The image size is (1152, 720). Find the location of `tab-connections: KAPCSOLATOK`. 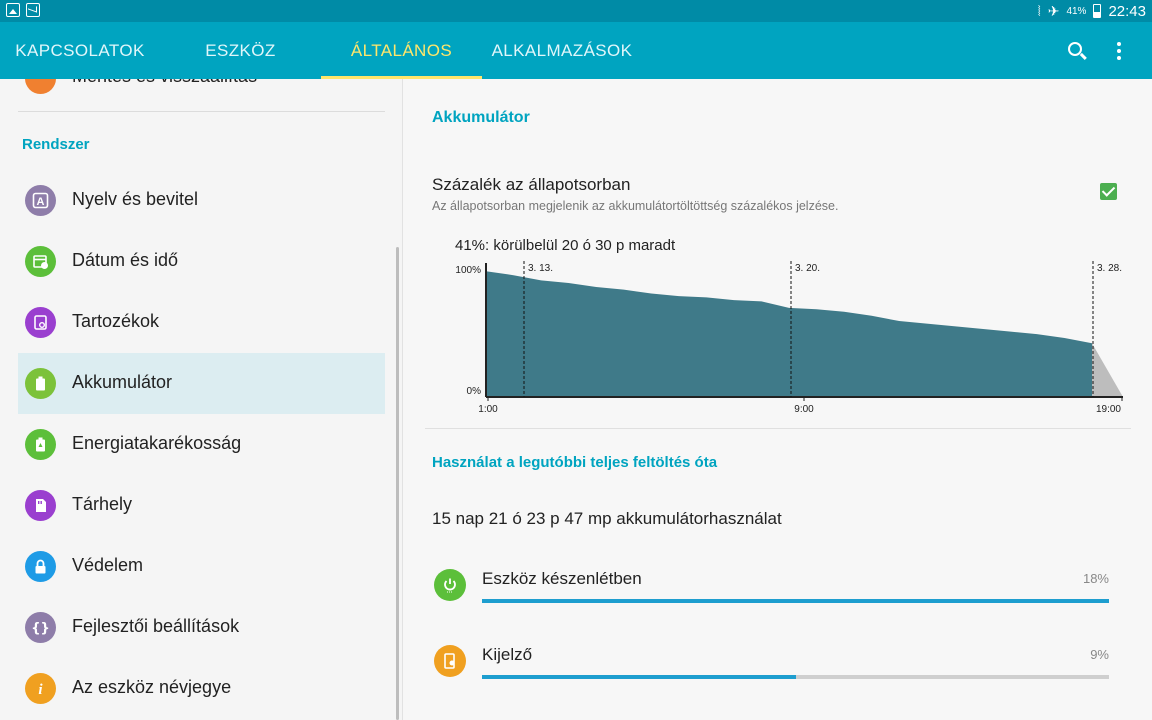

tab-connections: KAPCSOLATOK is located at coordinates (80, 50).